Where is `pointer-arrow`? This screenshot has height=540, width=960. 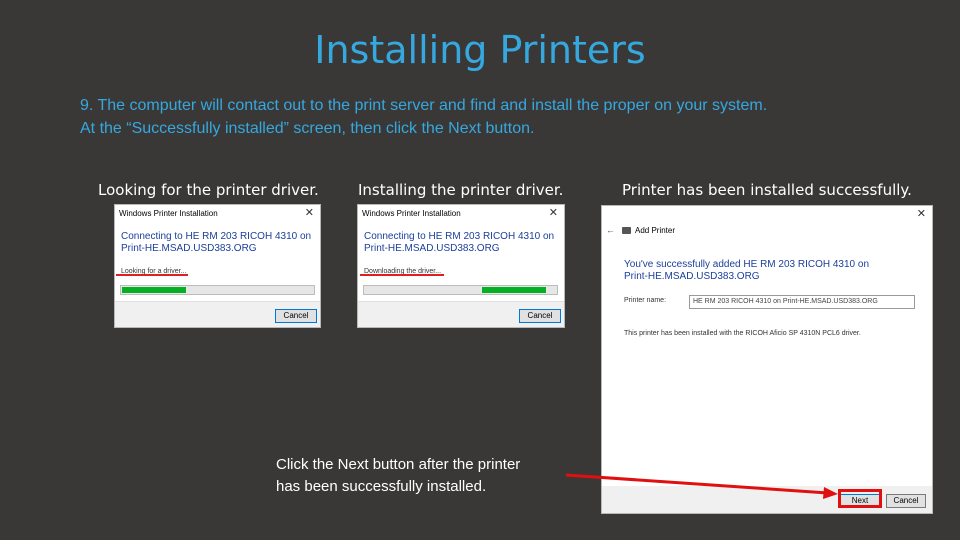
pointer-arrow is located at coordinates (701, 486).